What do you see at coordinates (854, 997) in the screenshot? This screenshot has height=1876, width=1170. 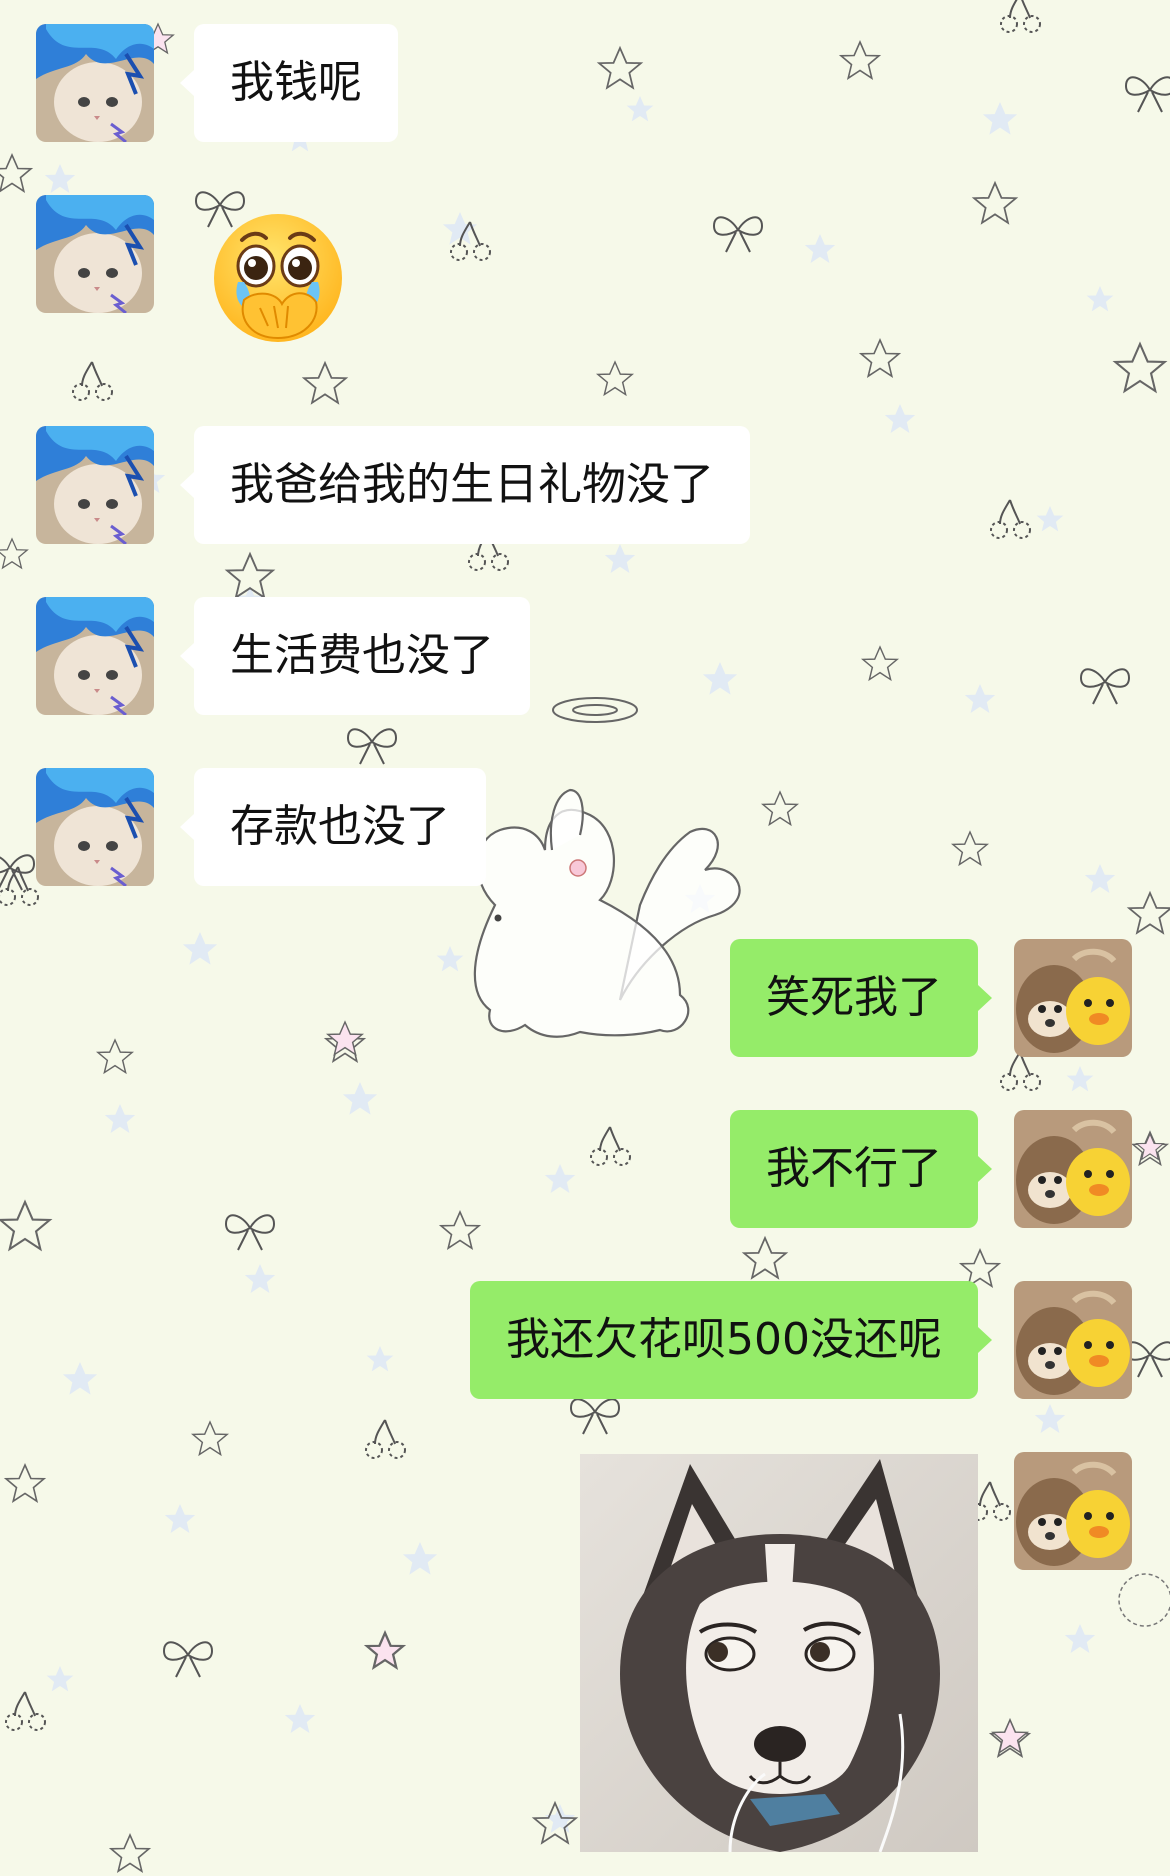 I see `message-text: 笑死我了` at bounding box center [854, 997].